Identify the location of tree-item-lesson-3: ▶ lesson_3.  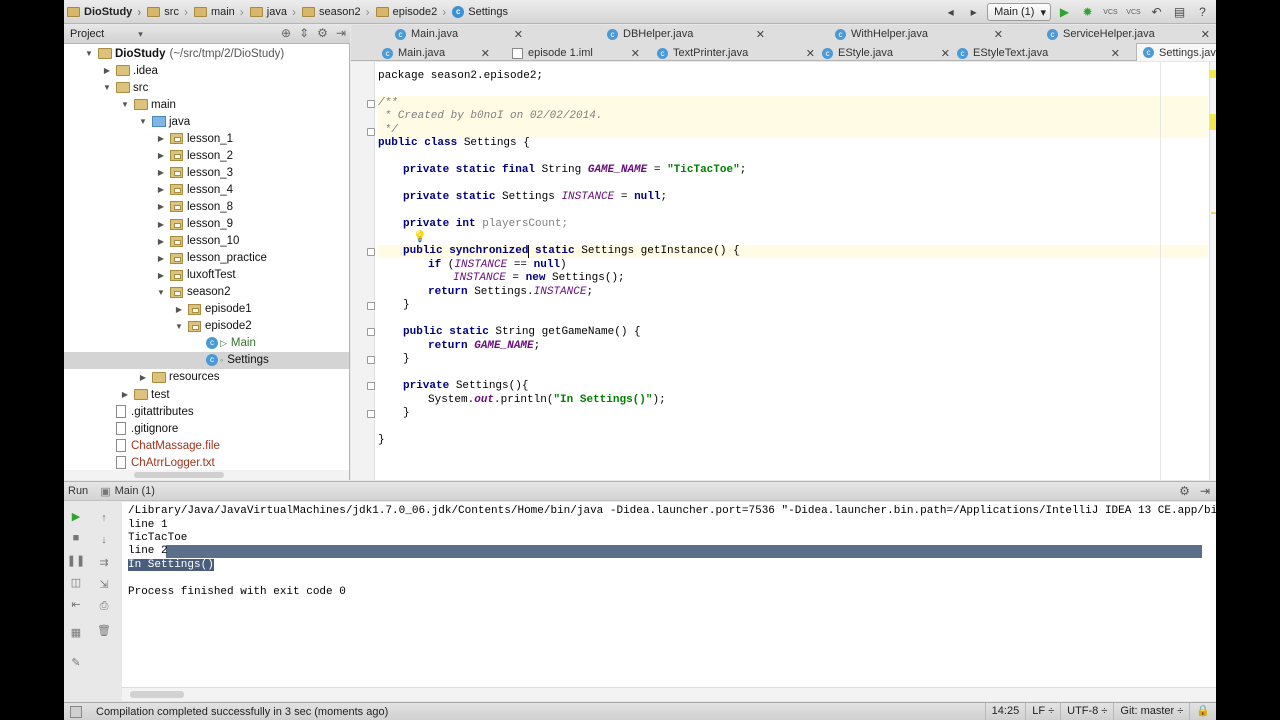
(206, 172).